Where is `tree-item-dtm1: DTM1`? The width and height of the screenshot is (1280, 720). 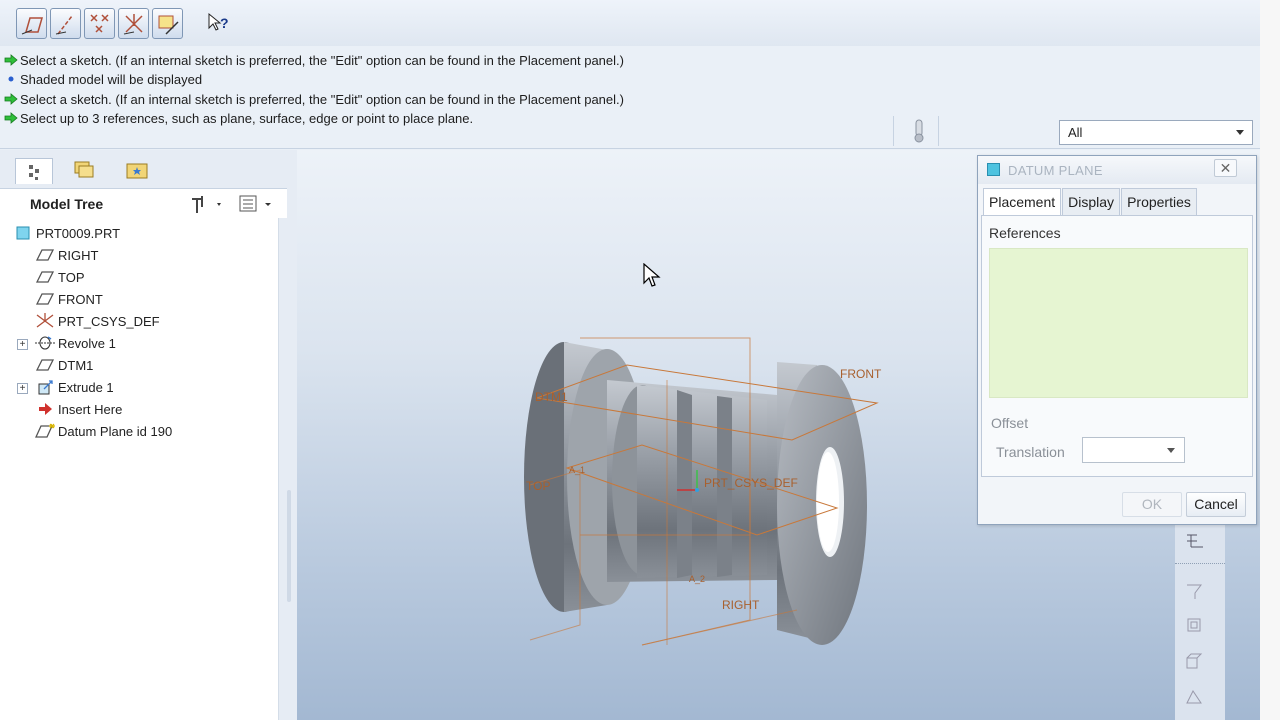
tree-item-dtm1: DTM1 is located at coordinates (63, 365).